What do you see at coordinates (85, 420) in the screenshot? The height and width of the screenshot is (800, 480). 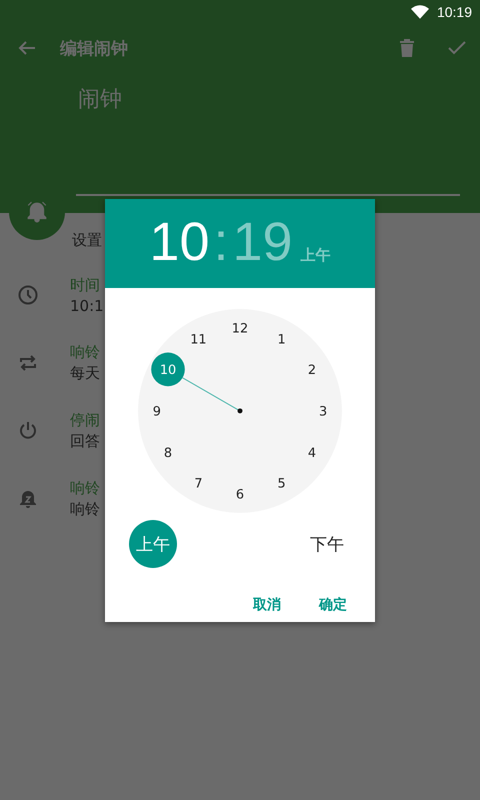 I see `setting-title: 停闹` at bounding box center [85, 420].